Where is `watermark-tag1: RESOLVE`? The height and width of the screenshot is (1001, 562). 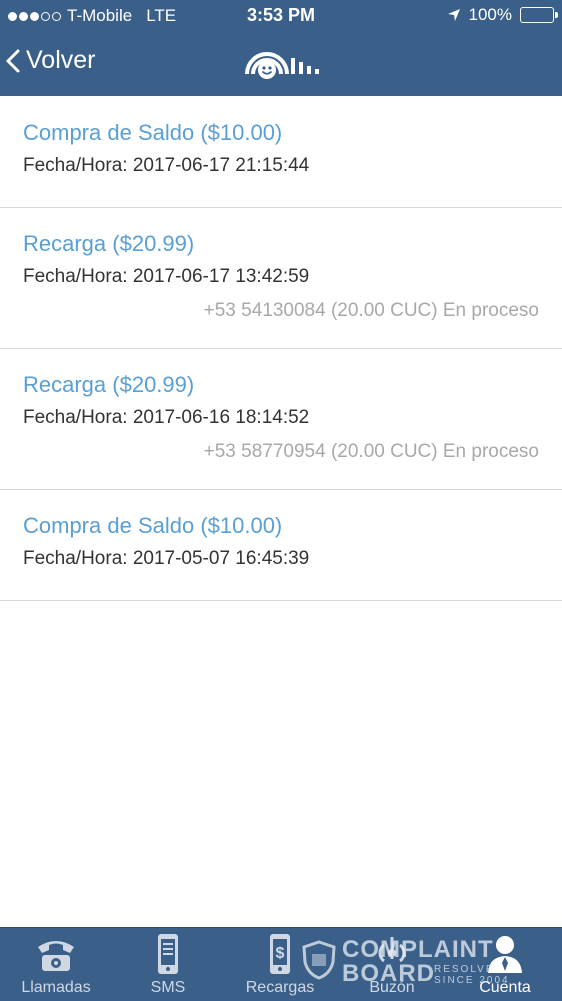
watermark-tag1: RESOLVE is located at coordinates (464, 969).